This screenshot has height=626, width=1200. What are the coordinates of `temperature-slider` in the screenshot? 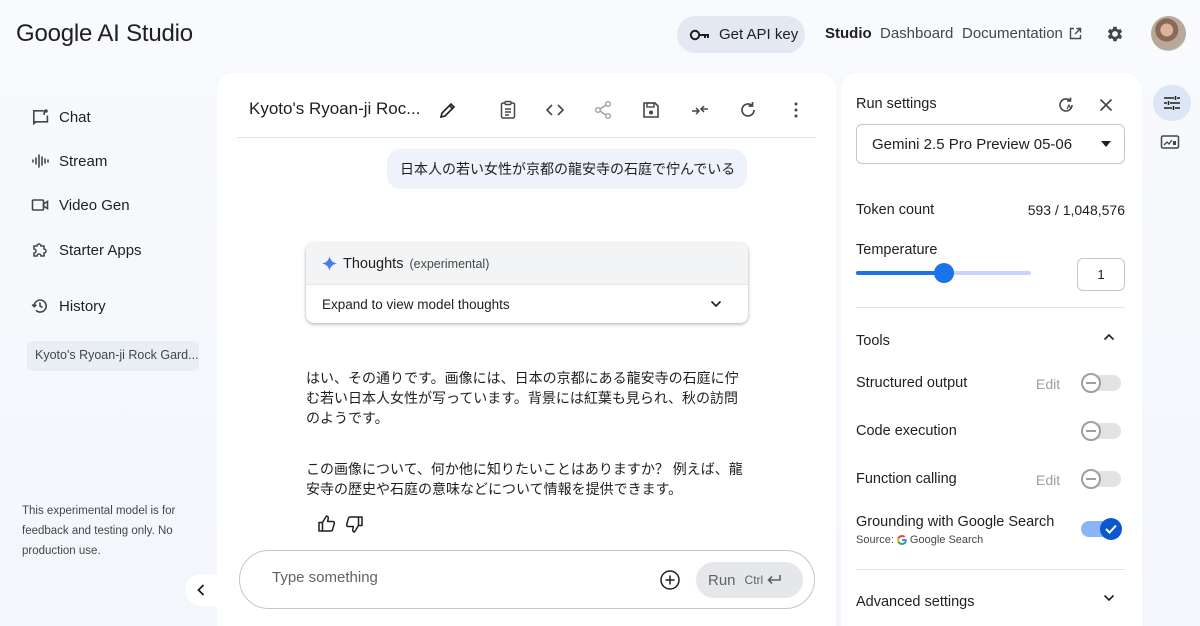 It's located at (943, 273).